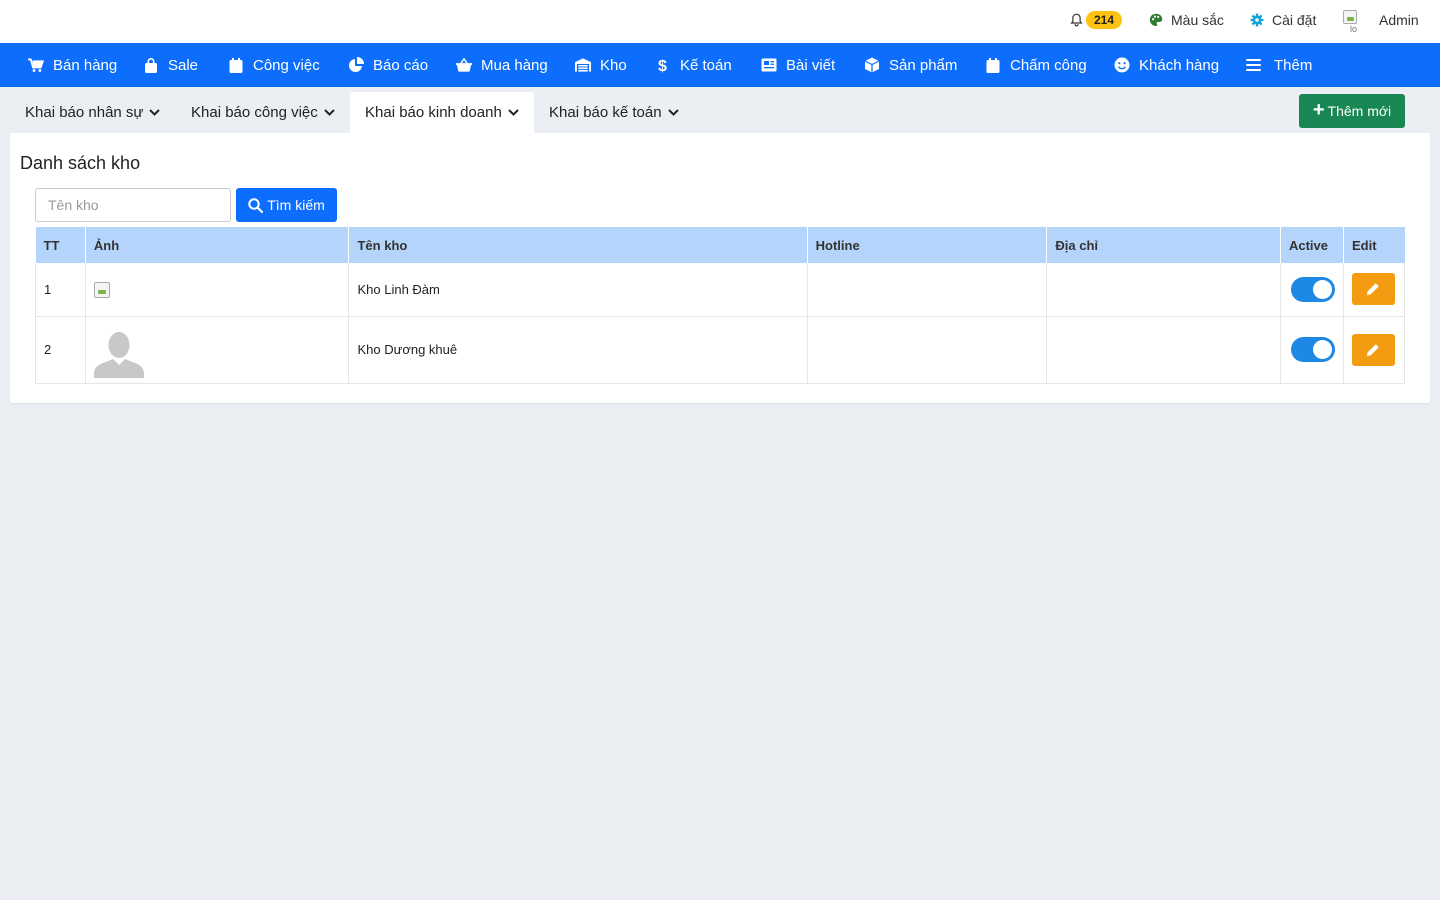 This screenshot has width=1440, height=900. Describe the element at coordinates (433, 112) in the screenshot. I see `tab-label: Khai báo kinh doanh` at that location.